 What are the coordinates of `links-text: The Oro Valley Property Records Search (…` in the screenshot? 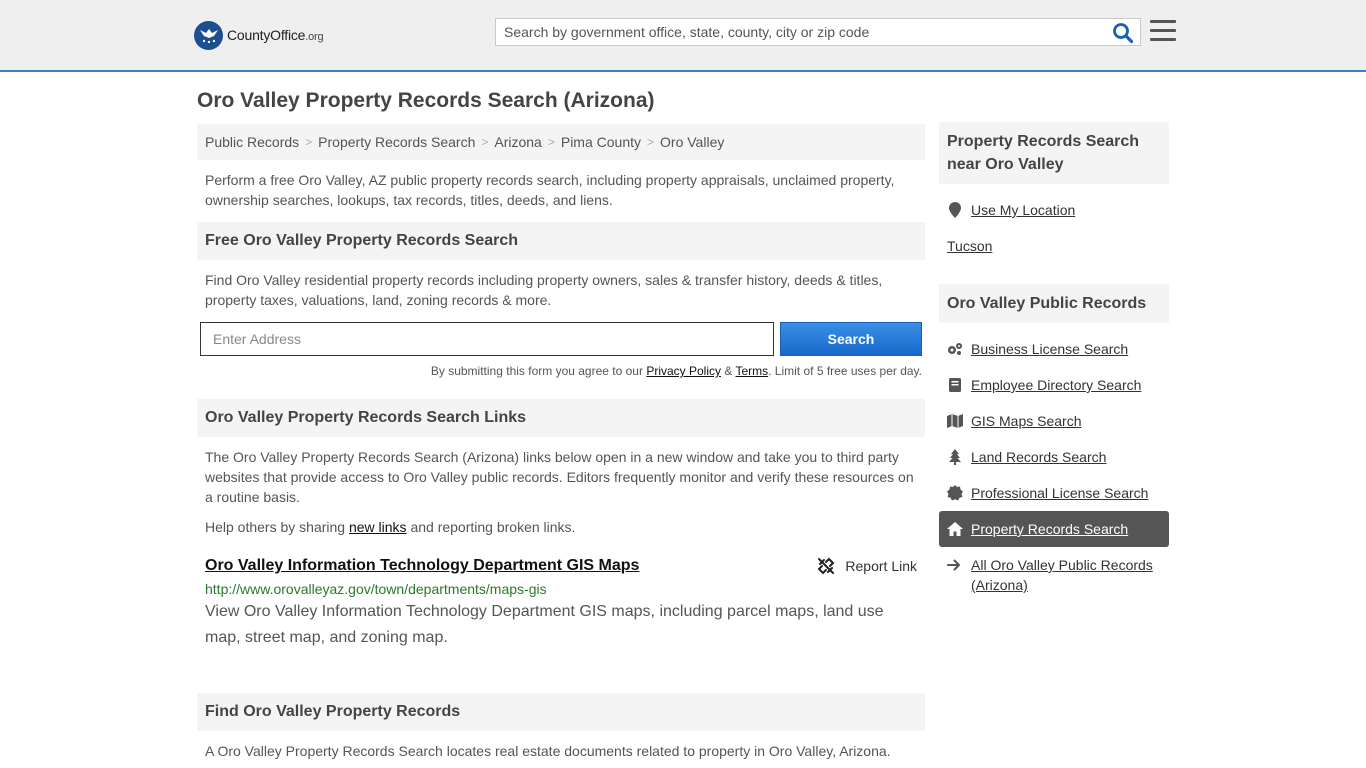 It's located at (559, 477).